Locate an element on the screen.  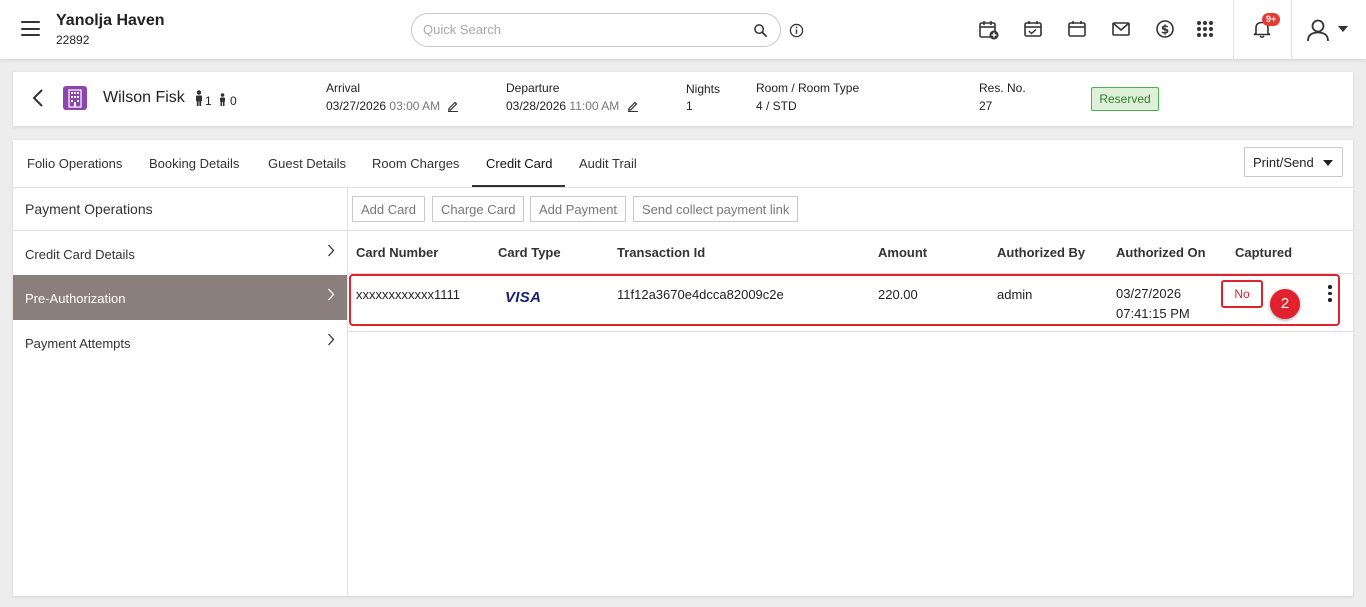
authorized-by: admin is located at coordinates (1015, 294).